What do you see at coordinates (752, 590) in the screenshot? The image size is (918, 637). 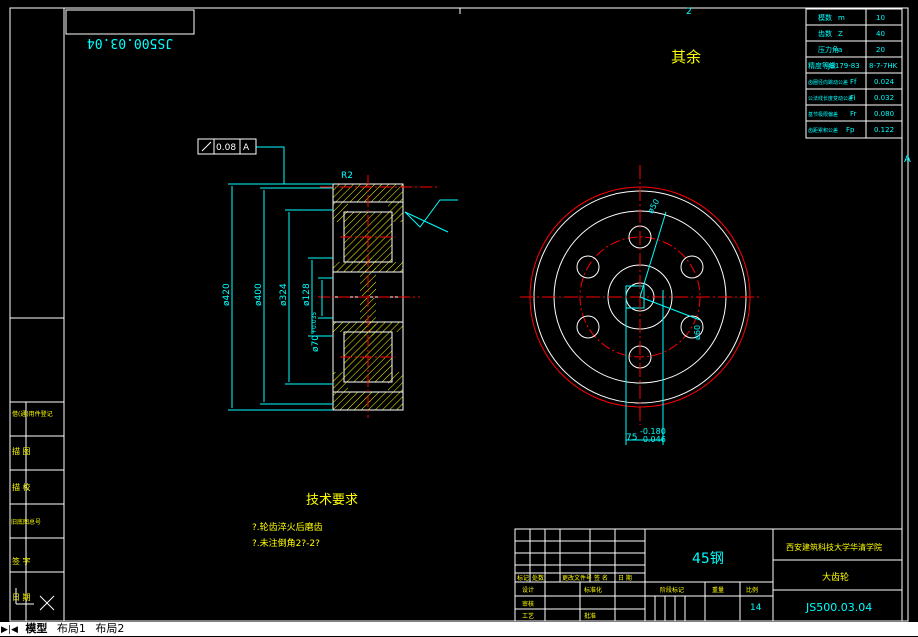 I see `tb-ratio: 比例` at bounding box center [752, 590].